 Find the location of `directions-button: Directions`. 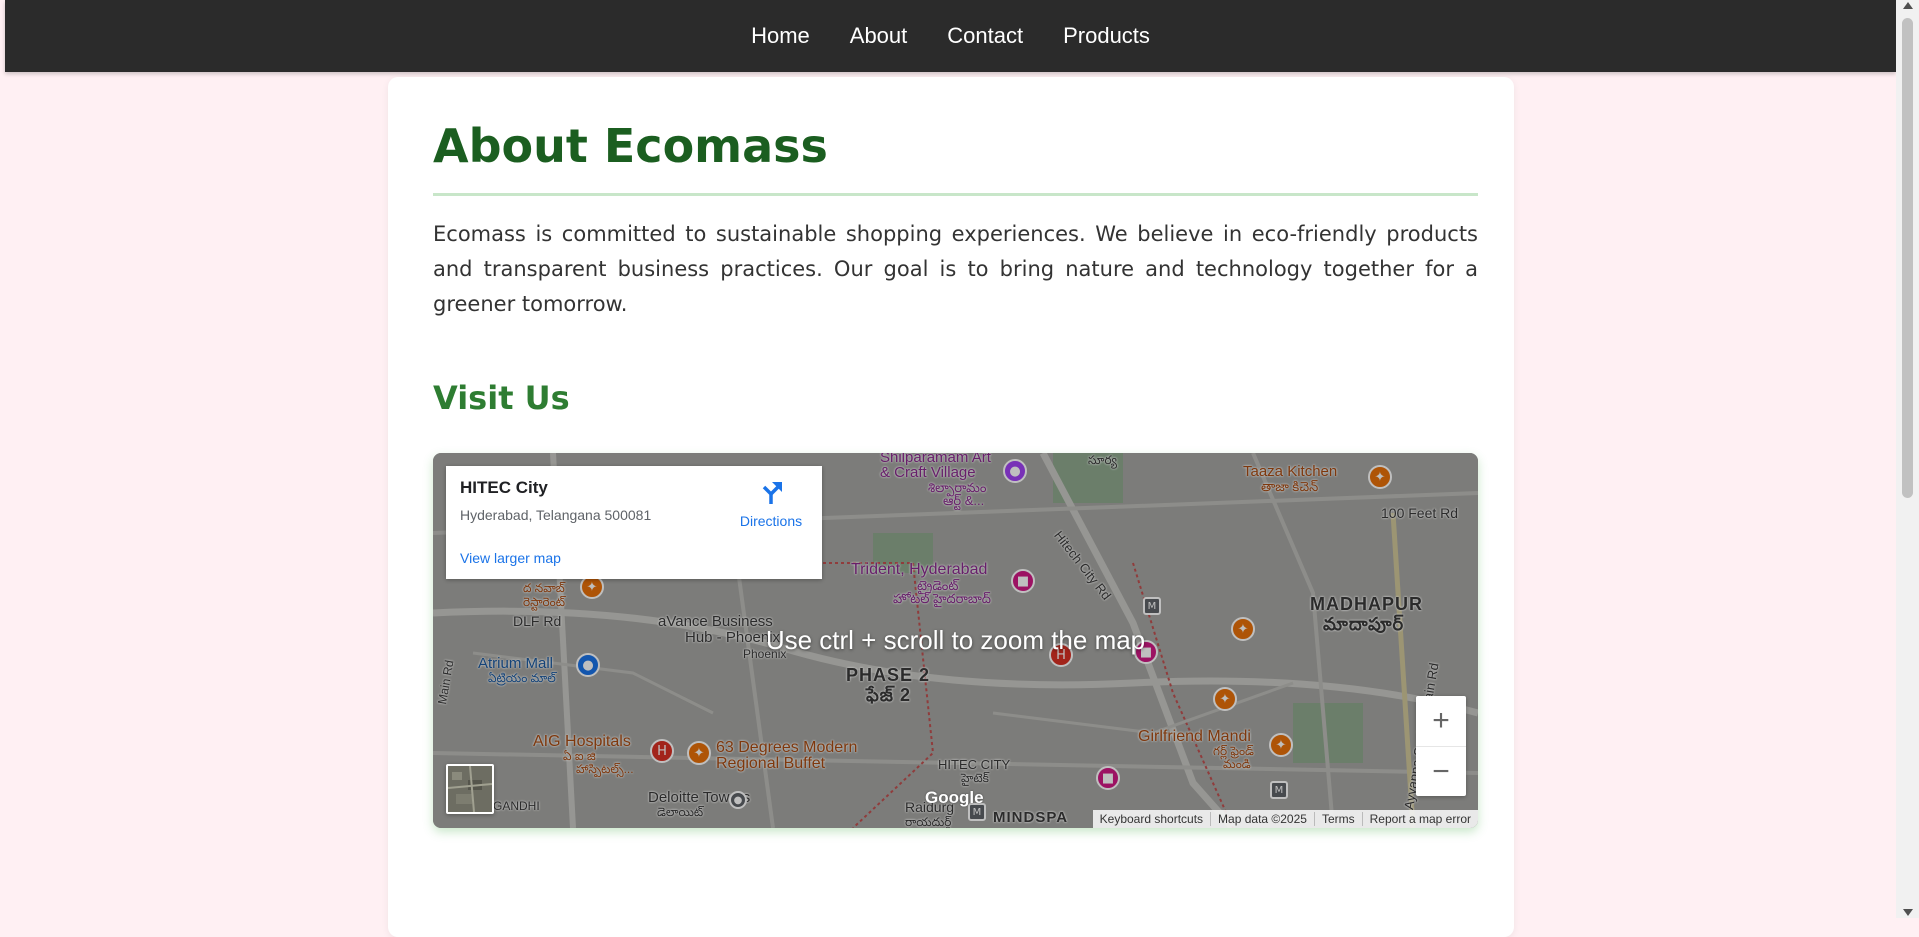

directions-button: Directions is located at coordinates (771, 504).